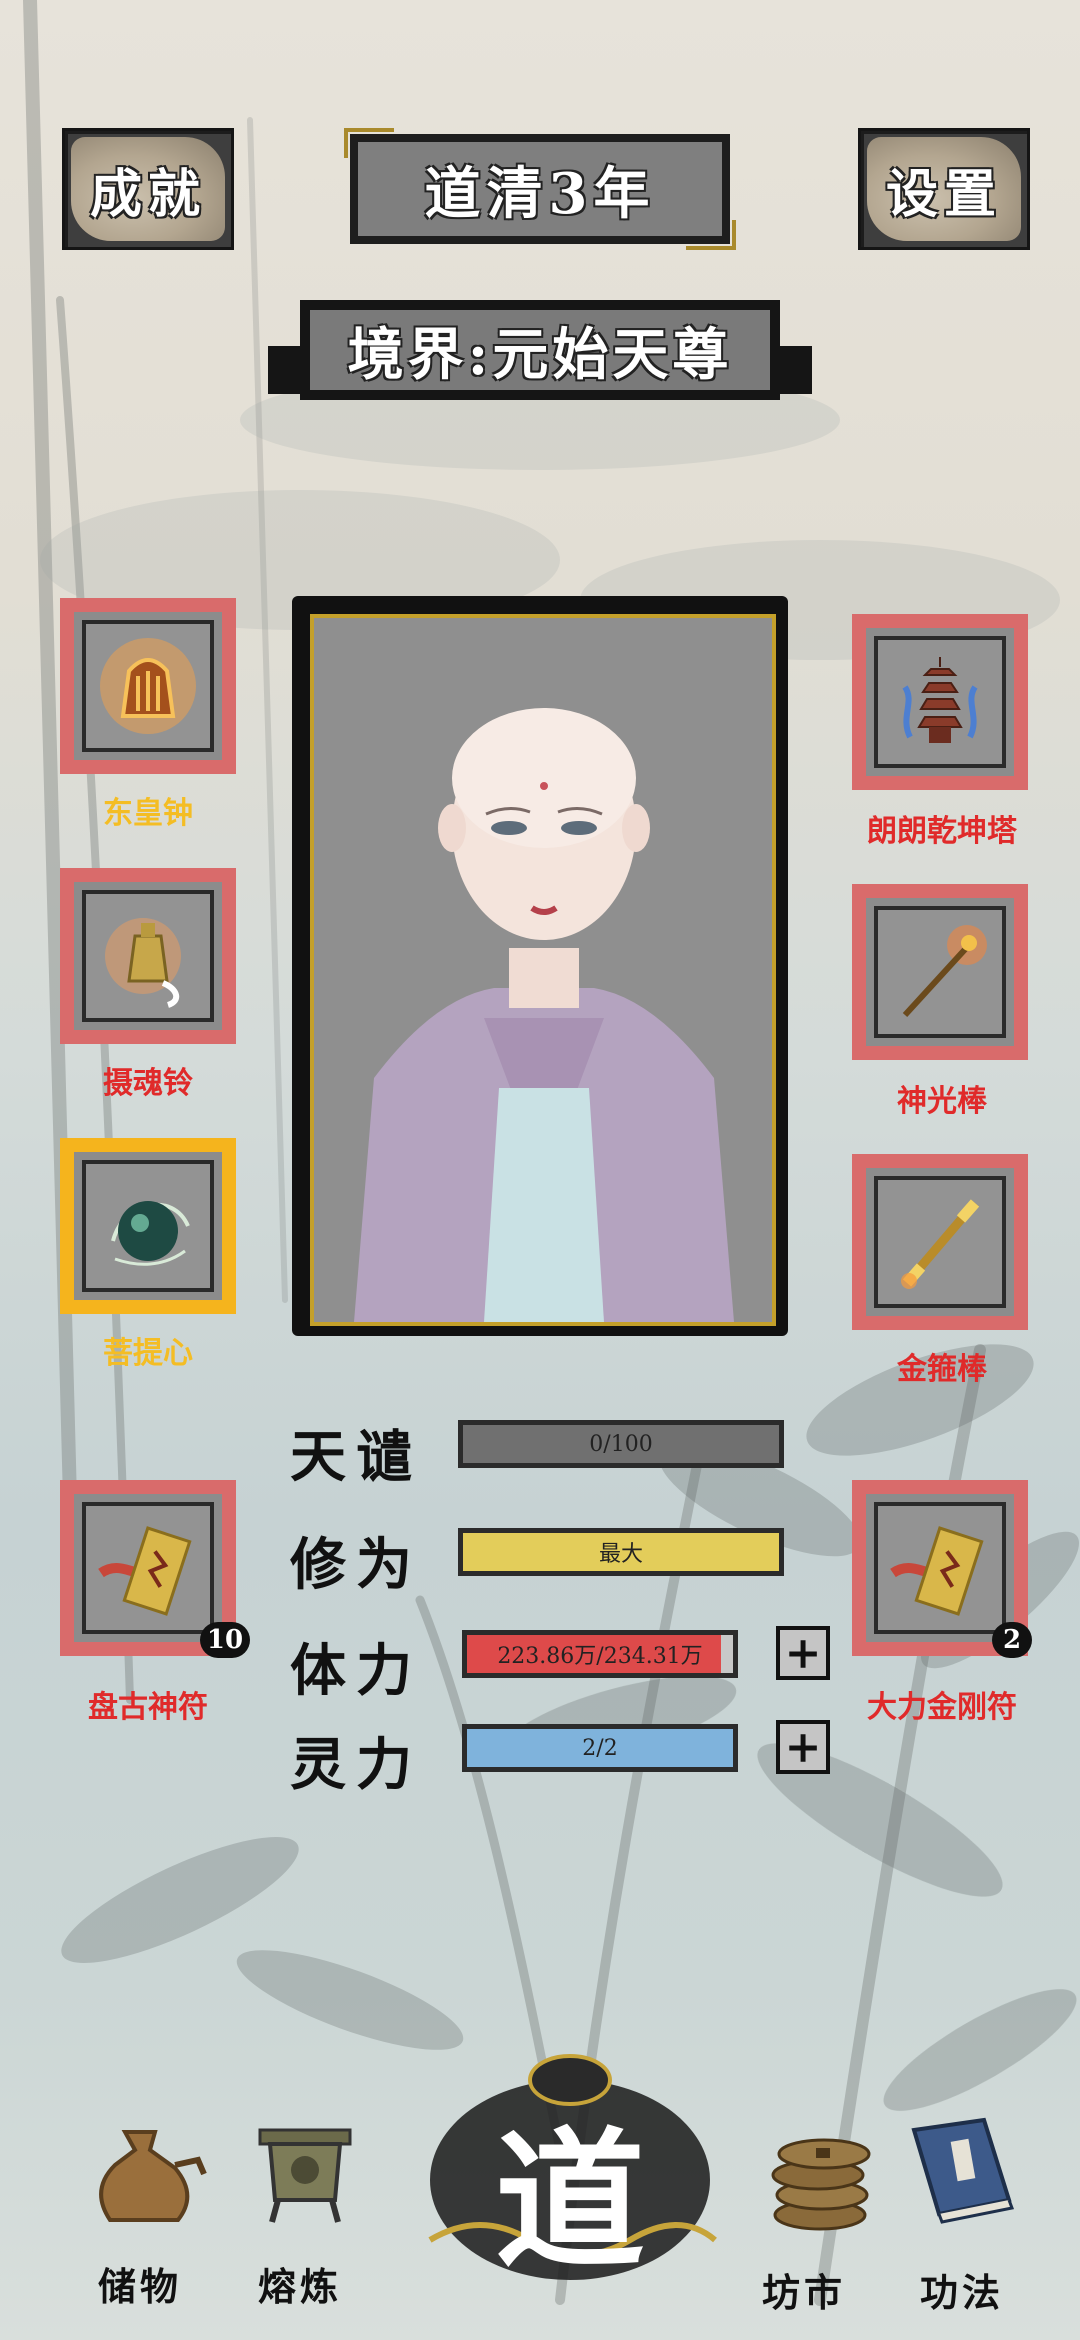 The width and height of the screenshot is (1080, 2340). I want to click on spirit-bar: 2/2, so click(600, 1748).